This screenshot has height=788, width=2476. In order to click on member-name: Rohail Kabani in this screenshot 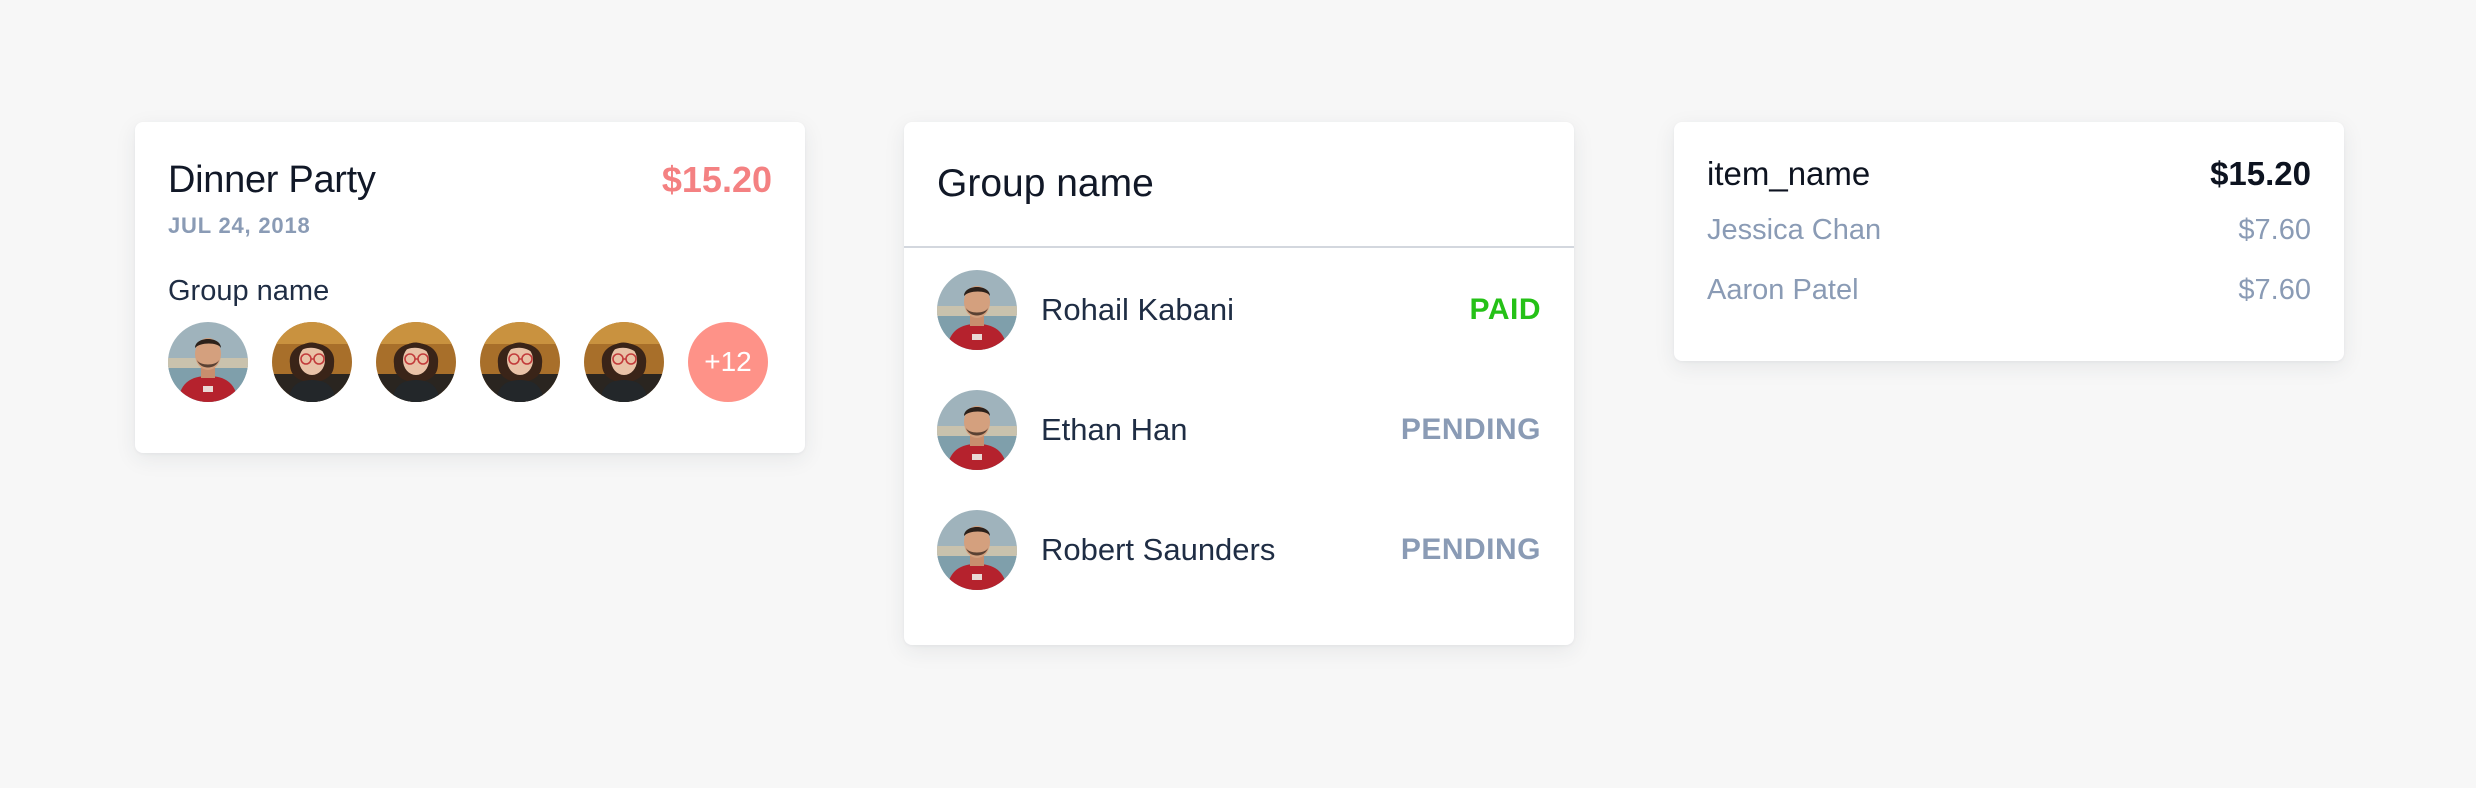, I will do `click(1138, 309)`.